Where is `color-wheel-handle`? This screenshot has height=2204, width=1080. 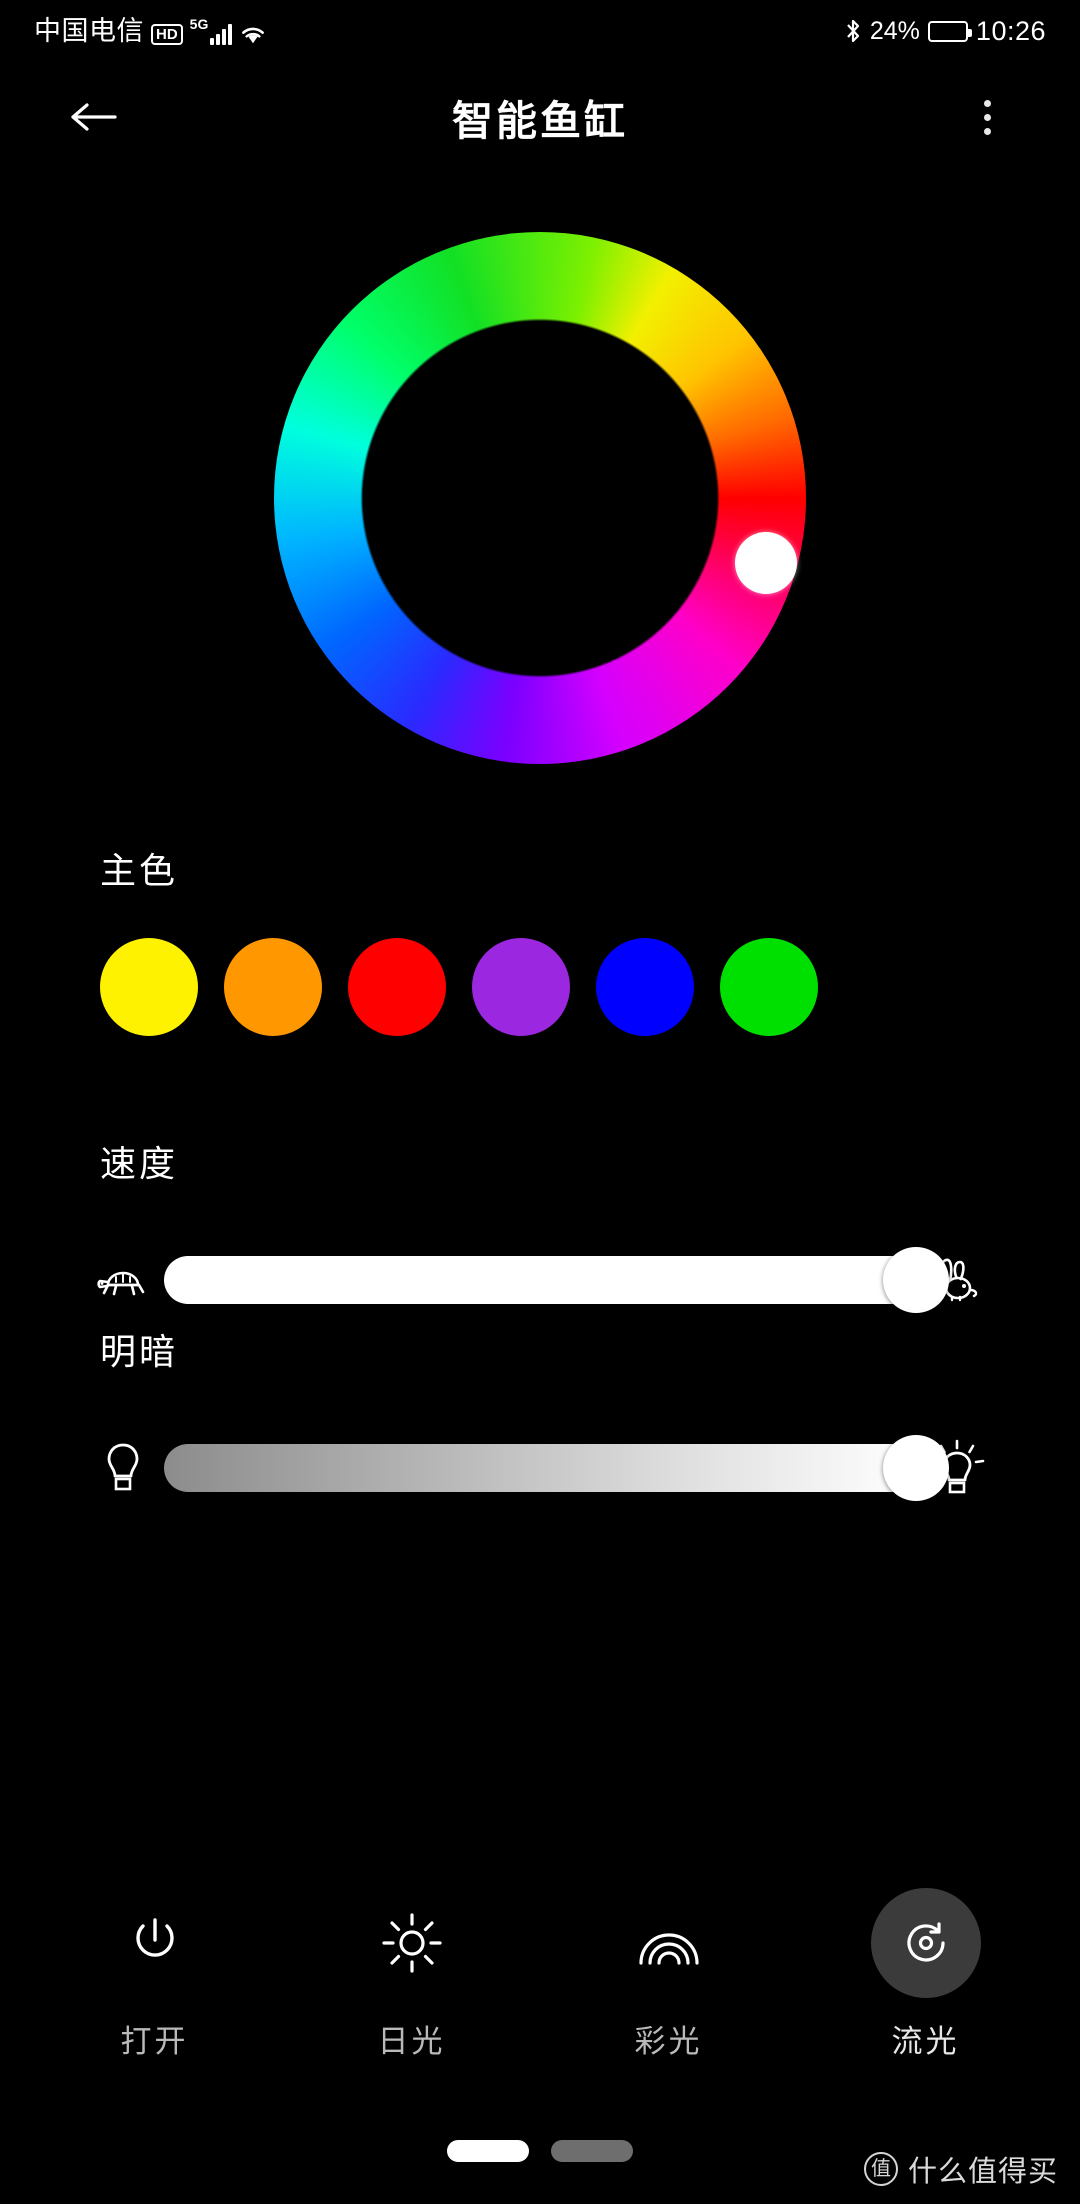 color-wheel-handle is located at coordinates (766, 563).